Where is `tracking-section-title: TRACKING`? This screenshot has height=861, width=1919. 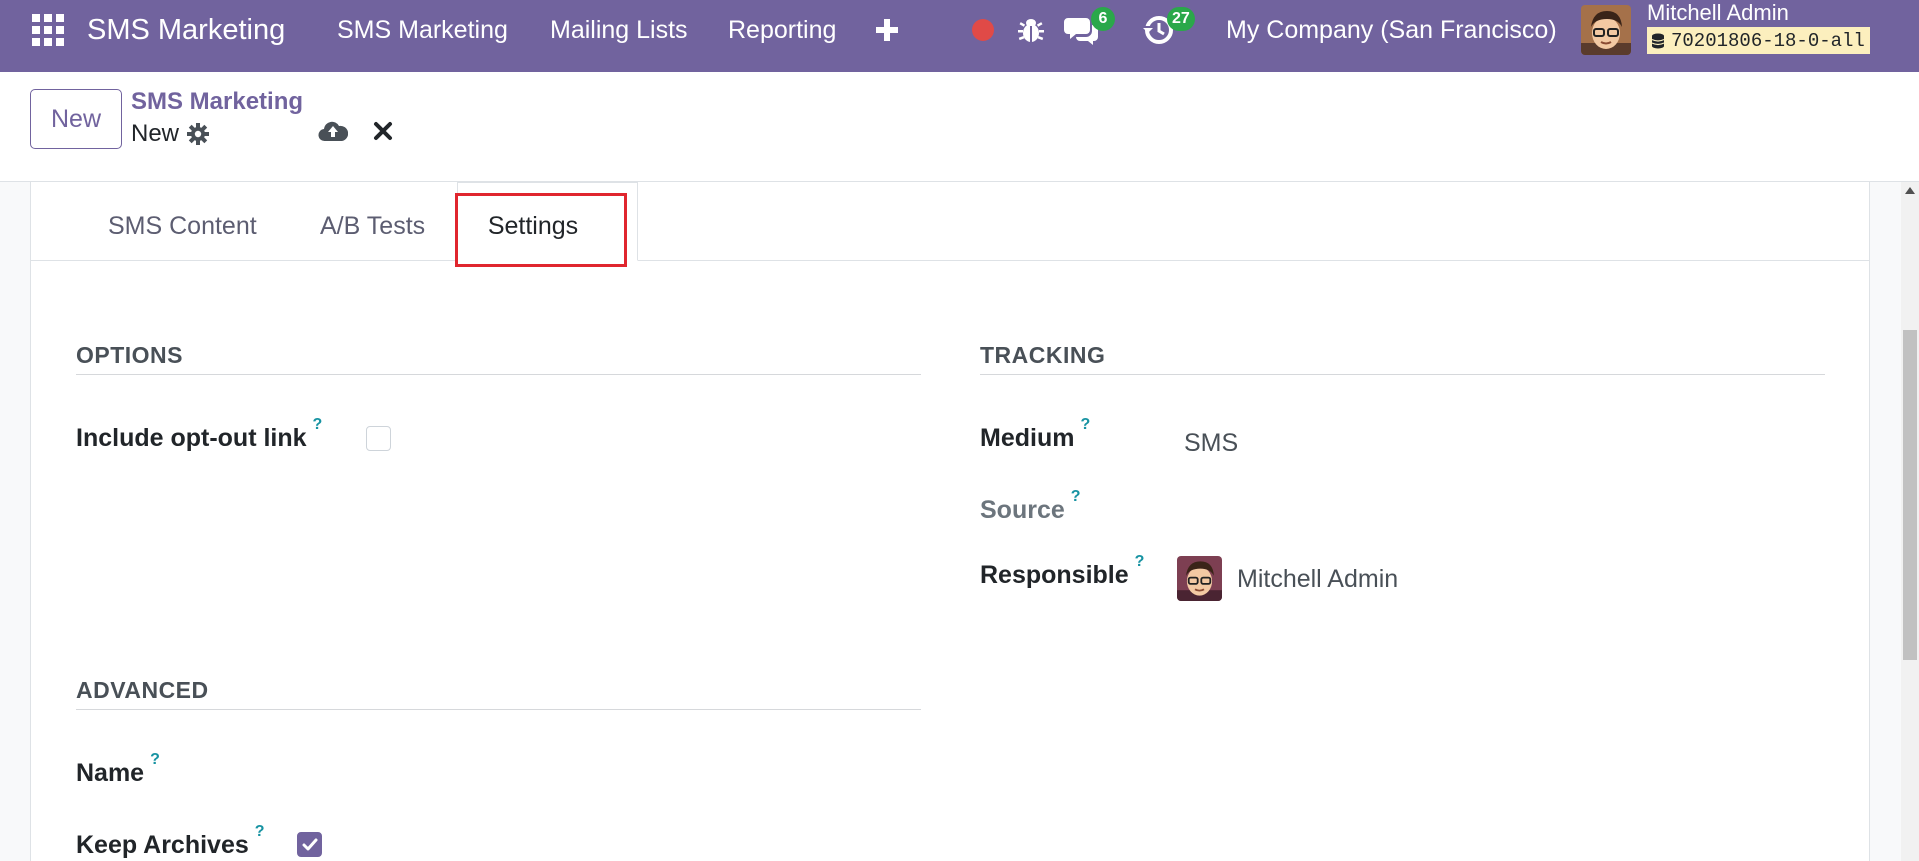
tracking-section-title: TRACKING is located at coordinates (1043, 355).